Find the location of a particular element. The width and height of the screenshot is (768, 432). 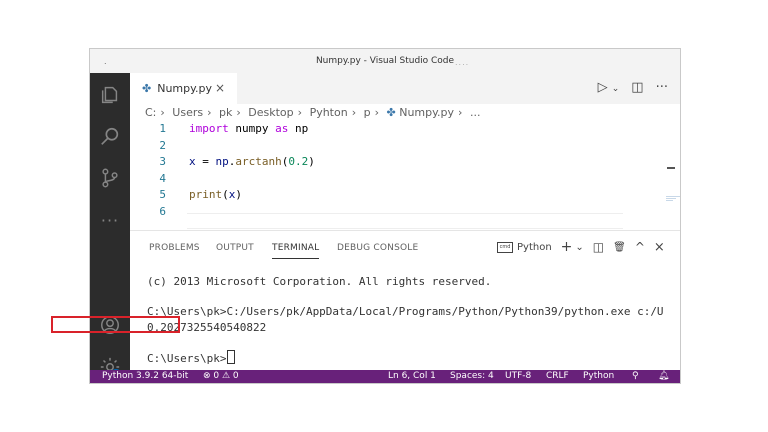

code-text: x = np.arctanh(0.2) is located at coordinates (252, 161).